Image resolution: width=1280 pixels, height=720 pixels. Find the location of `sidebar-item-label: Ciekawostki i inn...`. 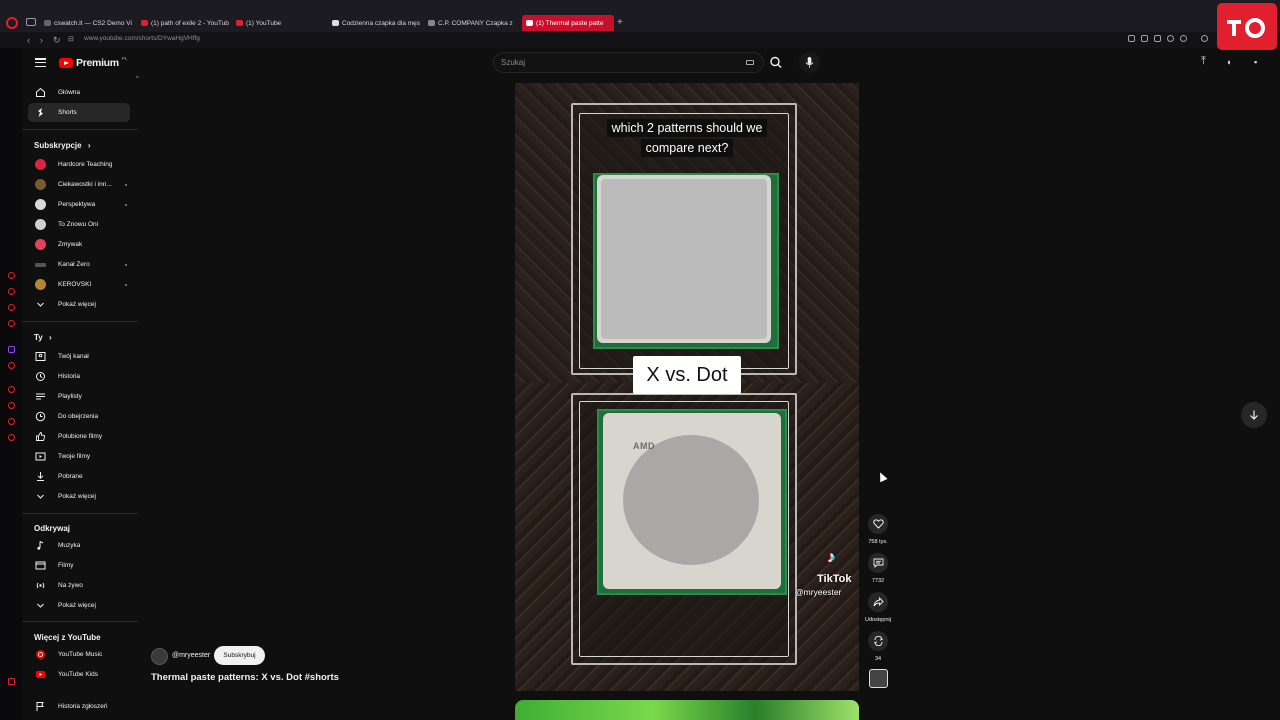

sidebar-item-label: Ciekawostki i inn... is located at coordinates (85, 184).